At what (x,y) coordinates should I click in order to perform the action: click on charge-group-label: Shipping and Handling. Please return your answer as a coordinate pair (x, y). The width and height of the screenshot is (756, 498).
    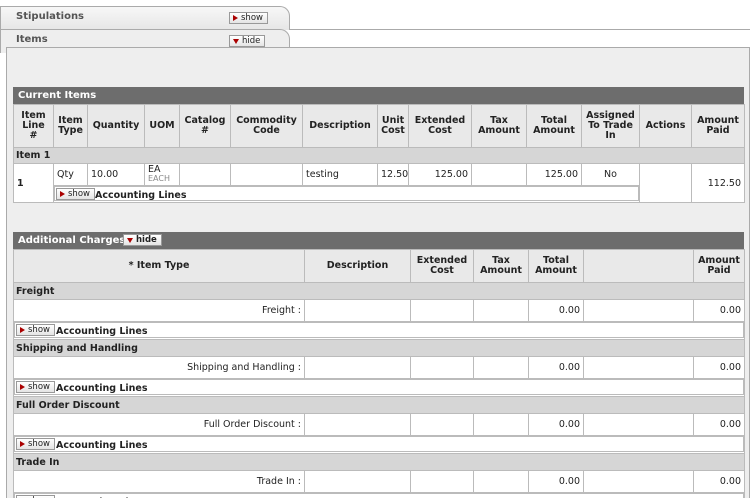
    Looking at the image, I should click on (379, 348).